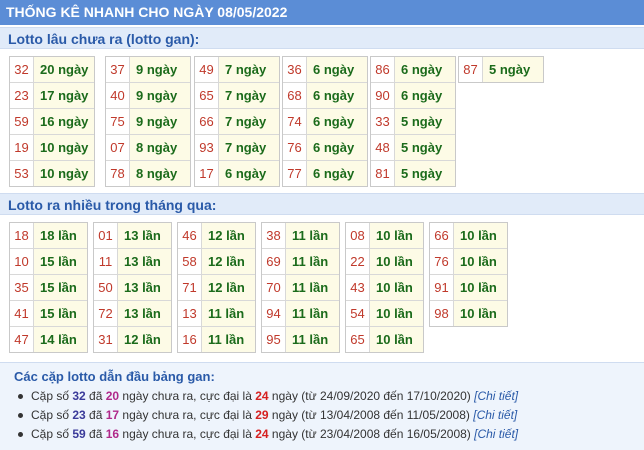 The height and width of the screenshot is (450, 644). I want to click on nhieu-cell: 76 10 lần, so click(468, 261).